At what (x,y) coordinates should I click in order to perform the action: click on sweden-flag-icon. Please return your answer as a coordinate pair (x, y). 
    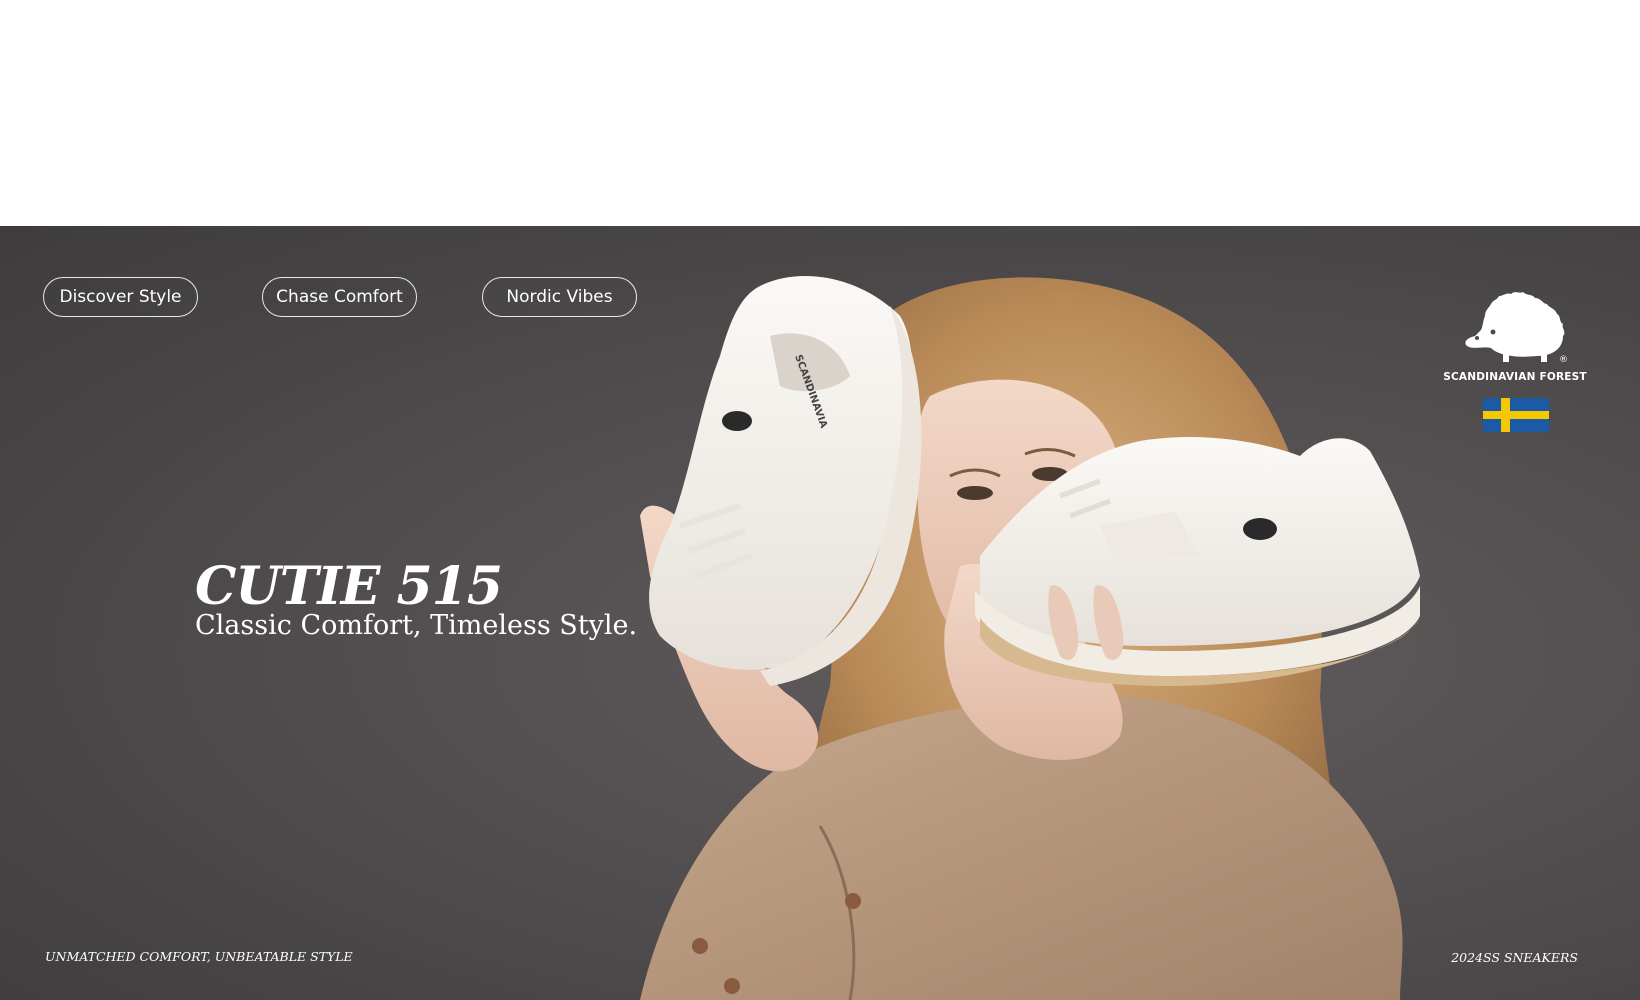
    Looking at the image, I should click on (1516, 415).